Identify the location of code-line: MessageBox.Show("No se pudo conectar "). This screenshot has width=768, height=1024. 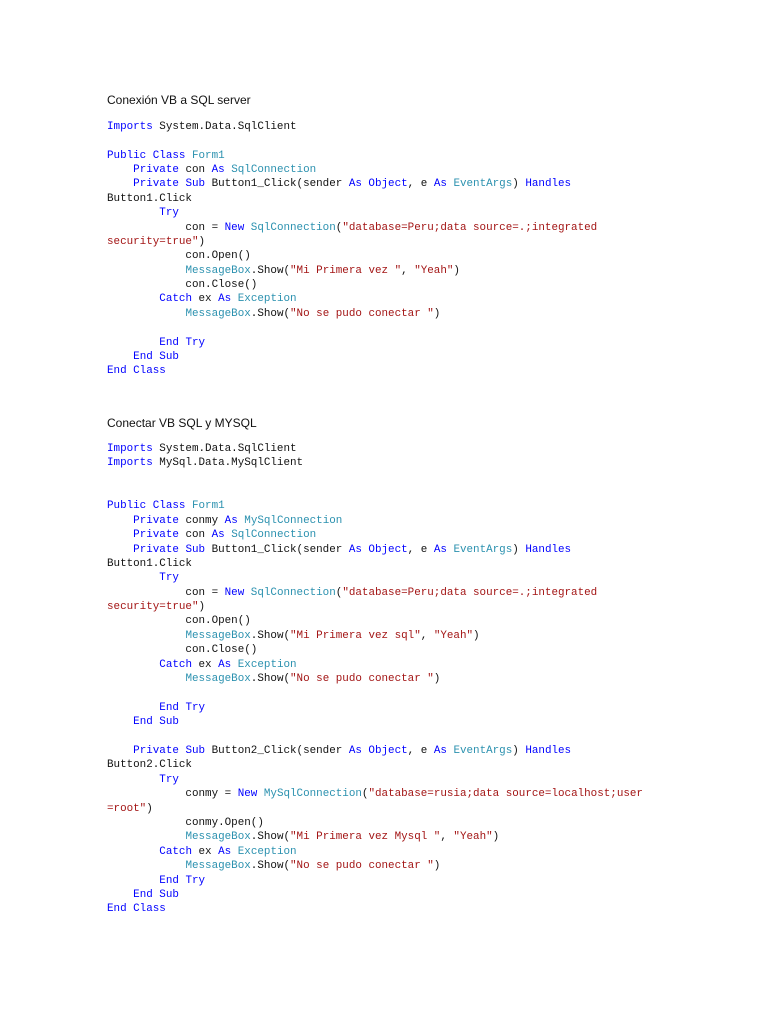
(375, 679).